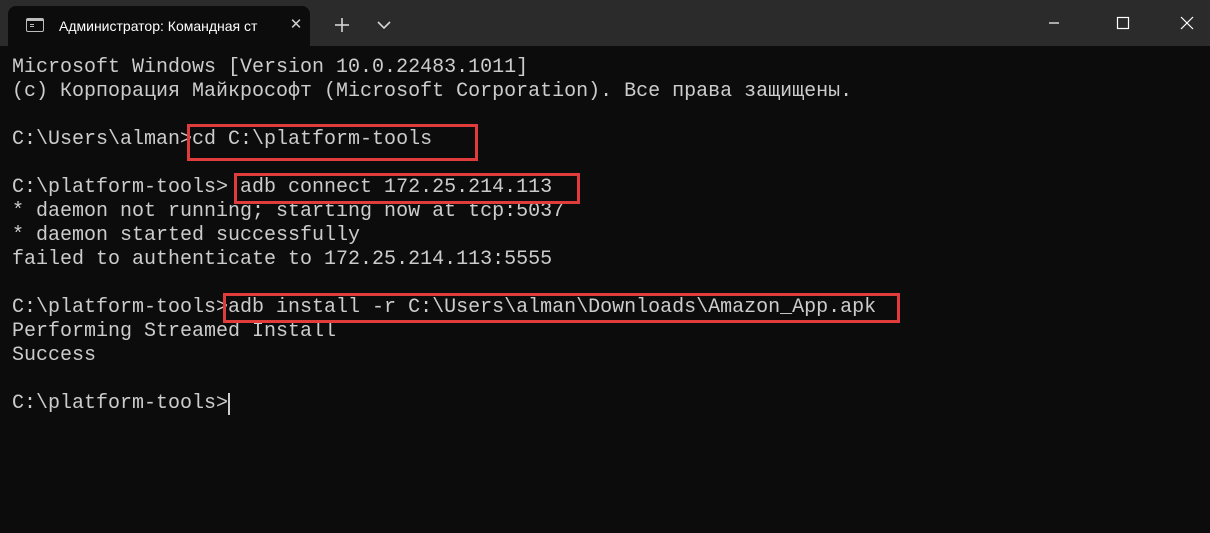 Image resolution: width=1210 pixels, height=533 pixels. I want to click on console-line-daemon-started: * daemon started successfully, so click(186, 235).